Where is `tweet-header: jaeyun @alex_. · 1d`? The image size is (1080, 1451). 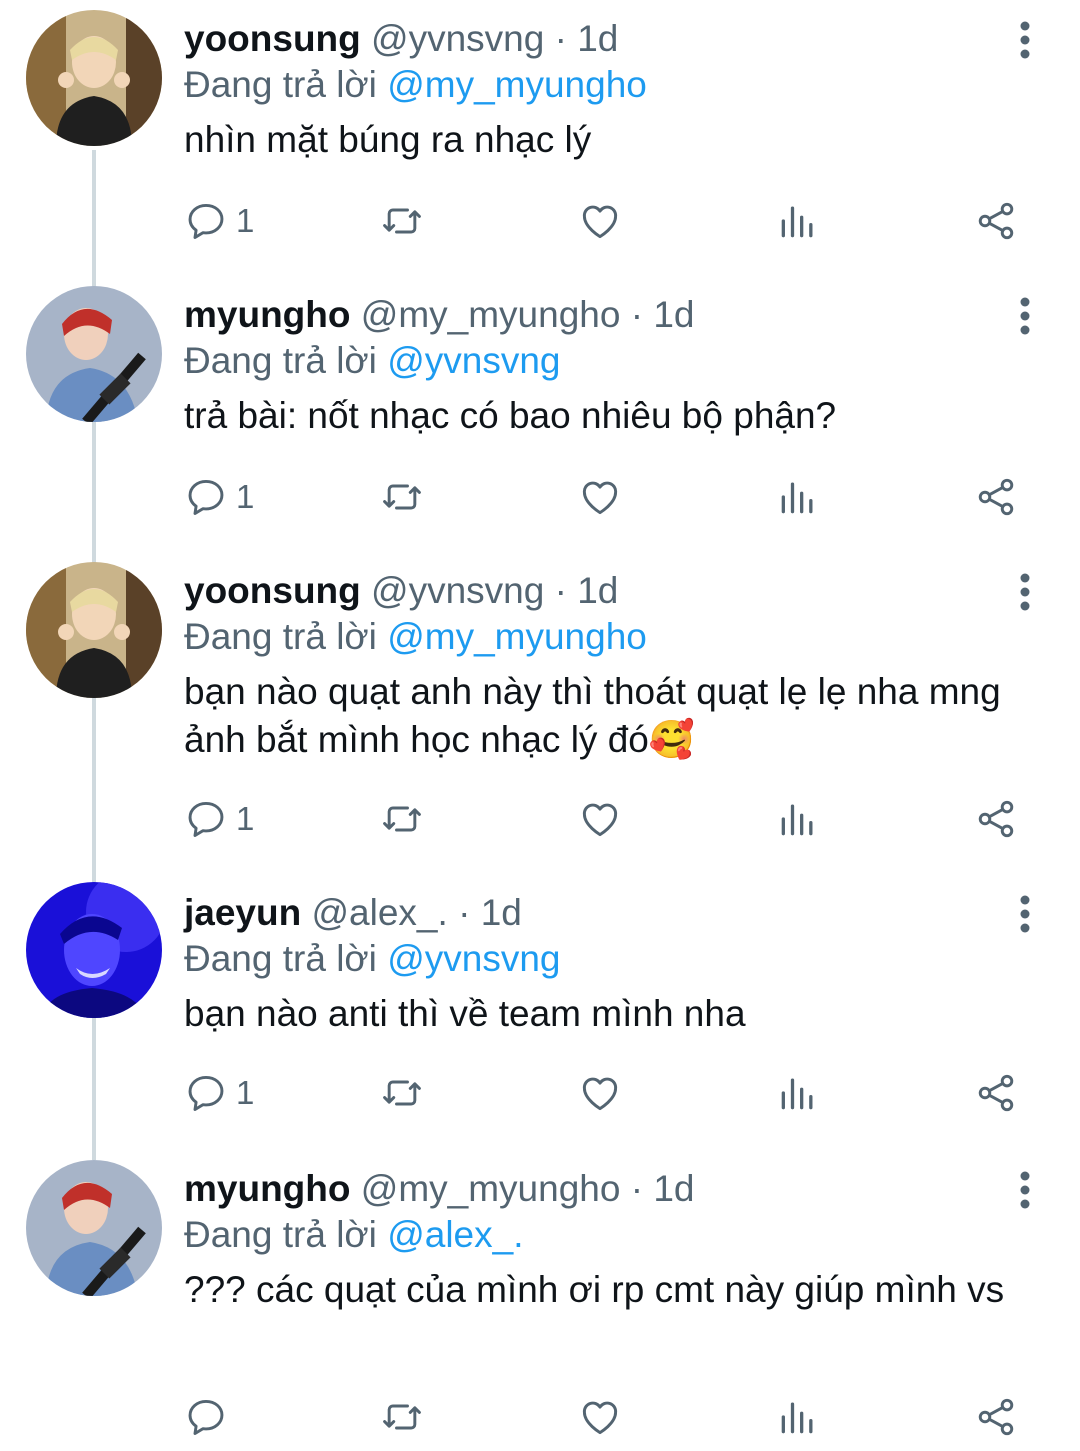
tweet-header: jaeyun @alex_. · 1d is located at coordinates (353, 913).